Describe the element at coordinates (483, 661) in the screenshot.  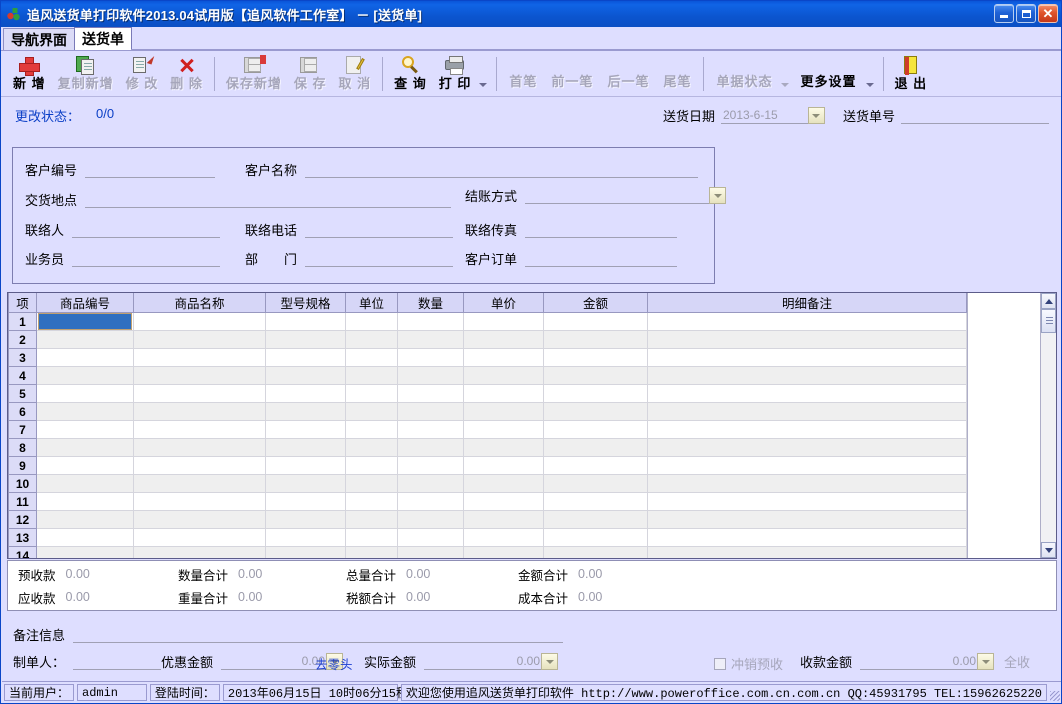
I see `actual-amount-input` at that location.